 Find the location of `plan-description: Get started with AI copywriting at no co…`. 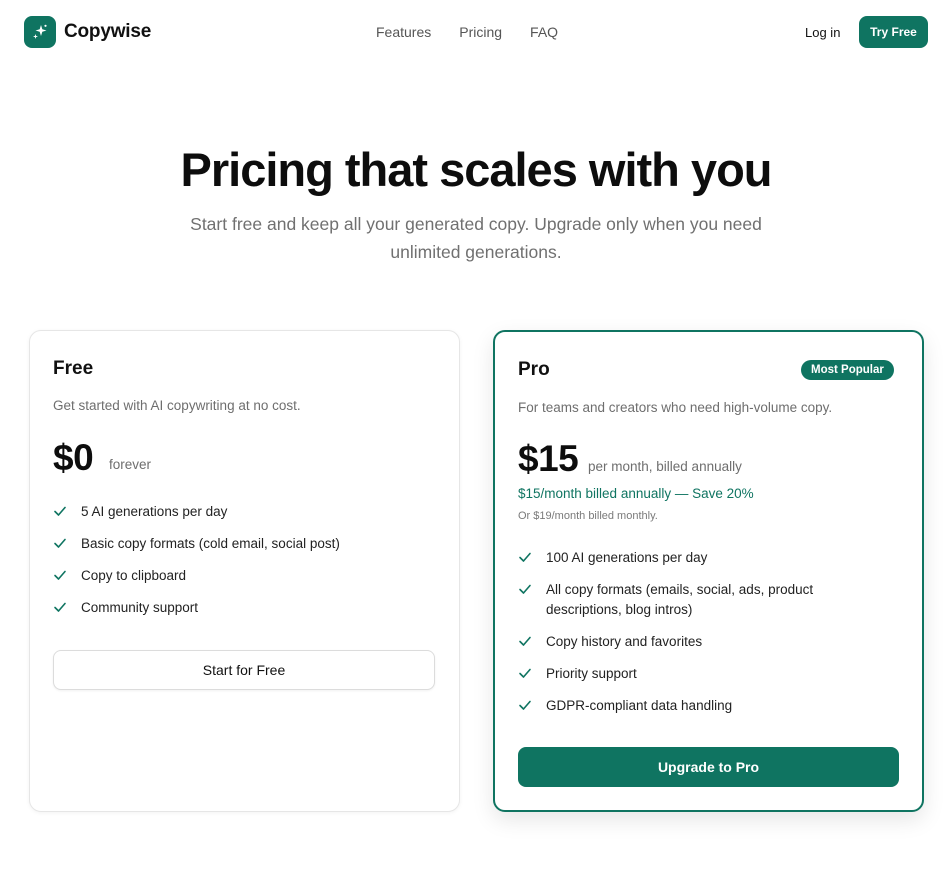

plan-description: Get started with AI copywriting at no co… is located at coordinates (177, 405).